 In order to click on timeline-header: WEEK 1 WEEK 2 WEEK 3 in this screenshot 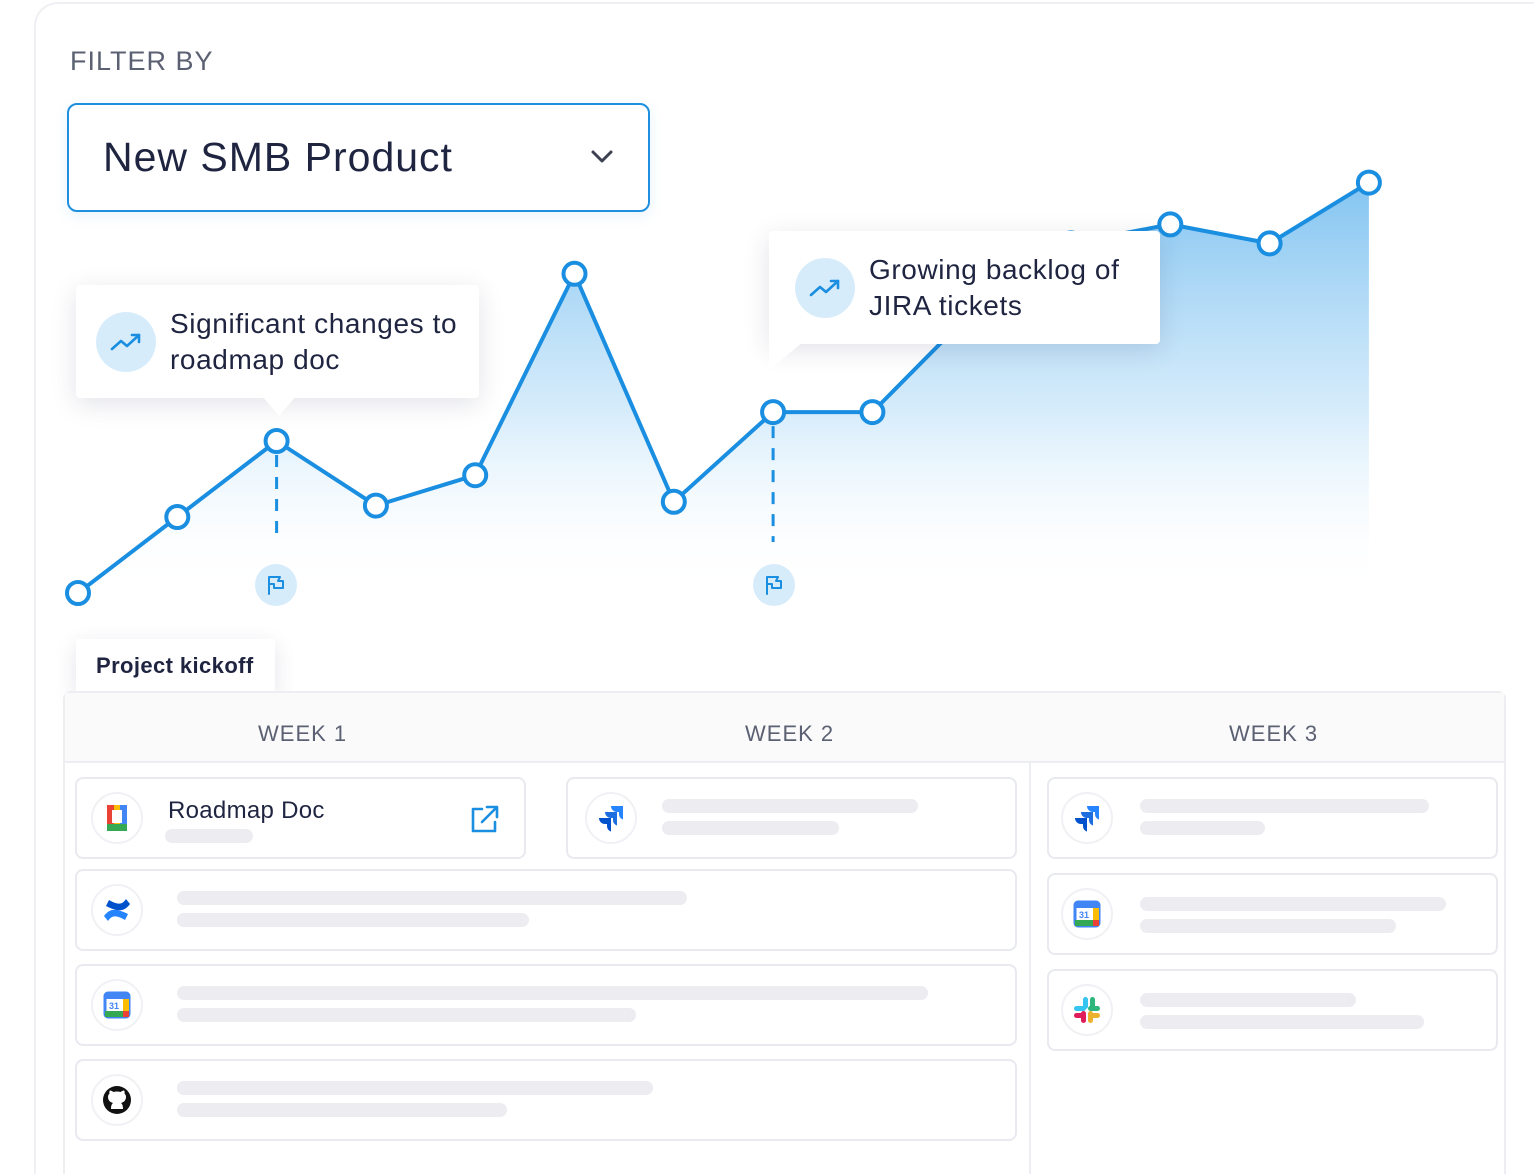, I will do `click(784, 728)`.